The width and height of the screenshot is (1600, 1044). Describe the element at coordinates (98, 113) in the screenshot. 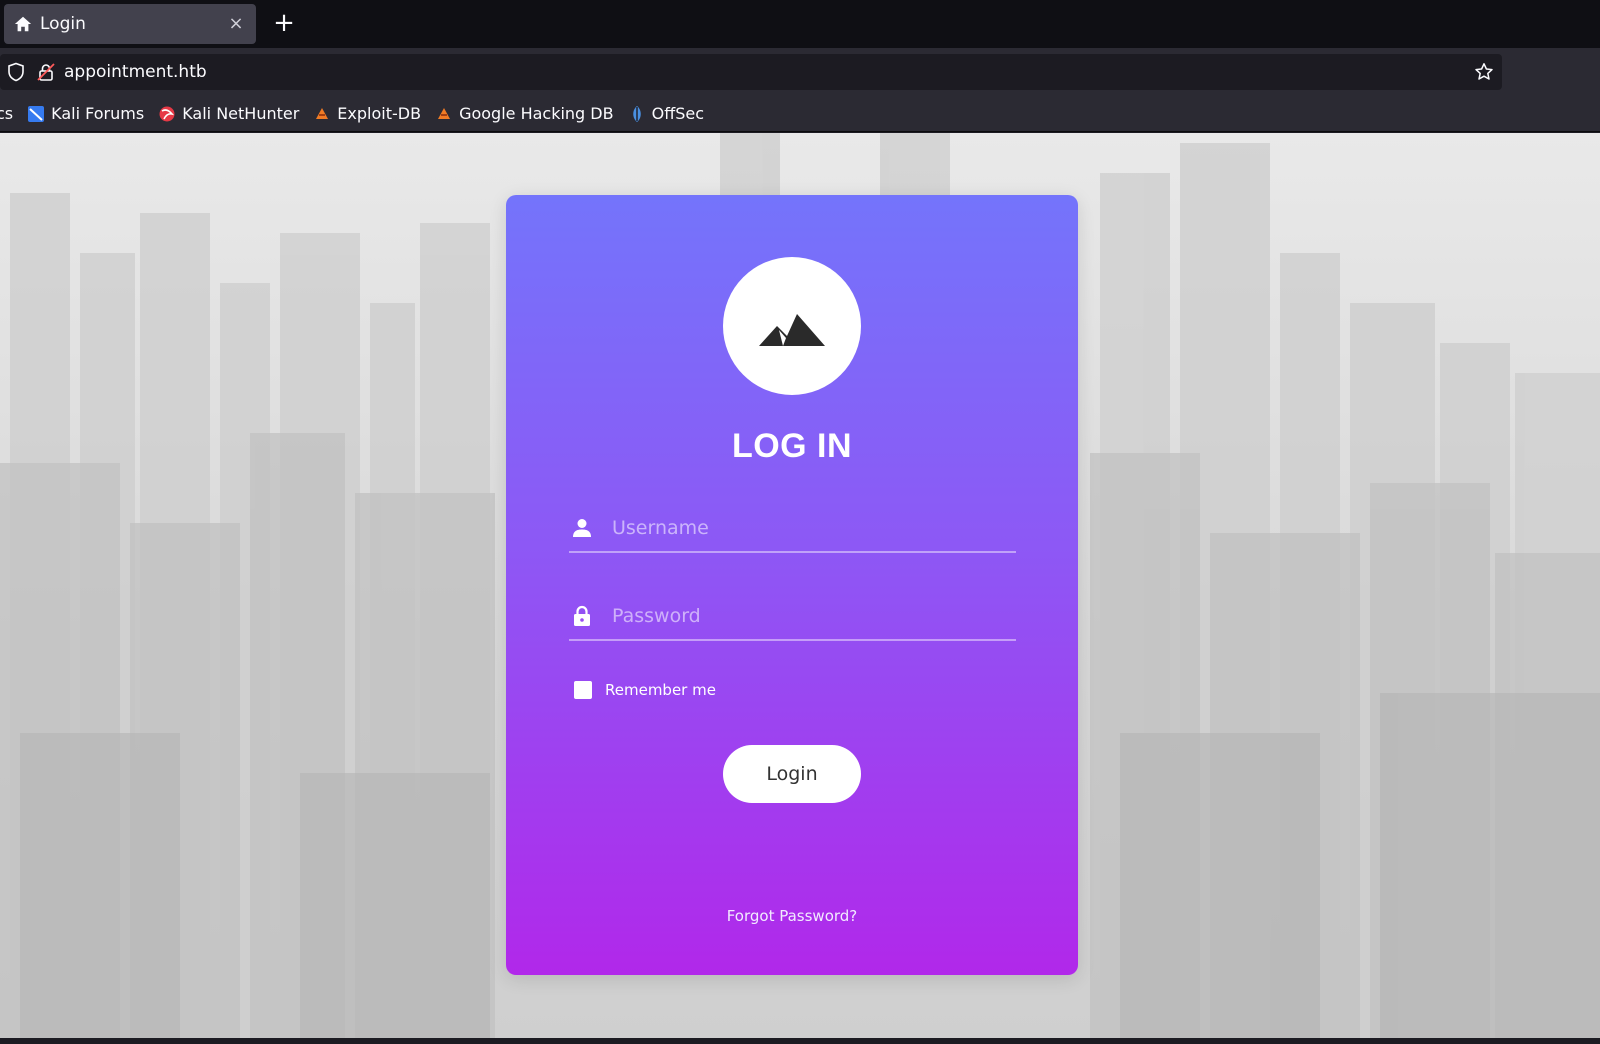

I see `bookmark-label: Kali Forums` at that location.